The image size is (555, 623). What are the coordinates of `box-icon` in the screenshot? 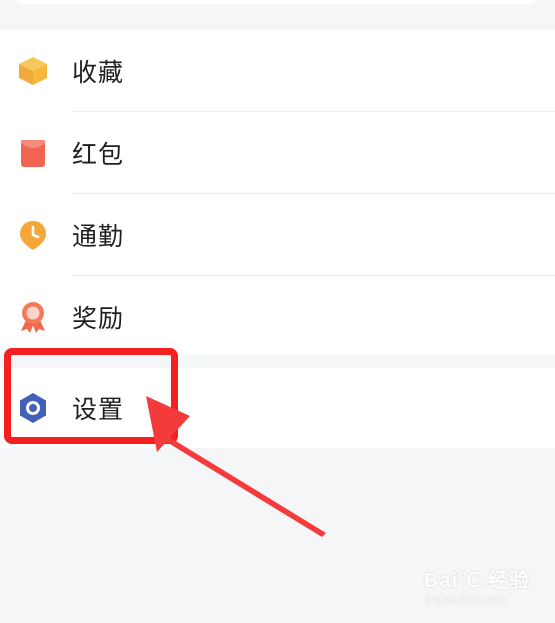 It's located at (33, 71).